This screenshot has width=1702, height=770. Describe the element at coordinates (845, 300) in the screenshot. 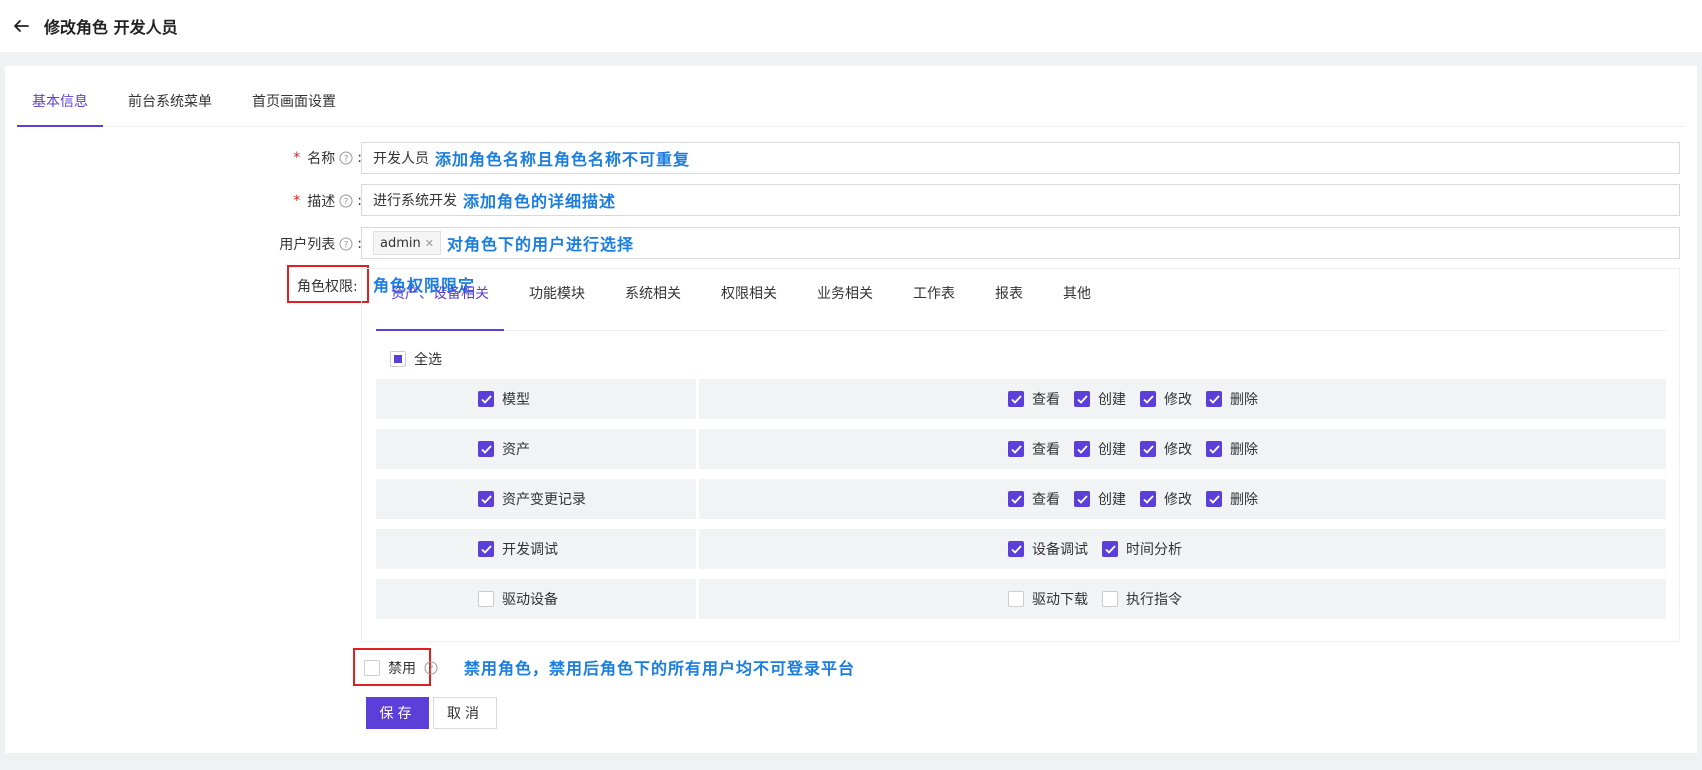

I see `perm-tab-business: 业务相关` at that location.